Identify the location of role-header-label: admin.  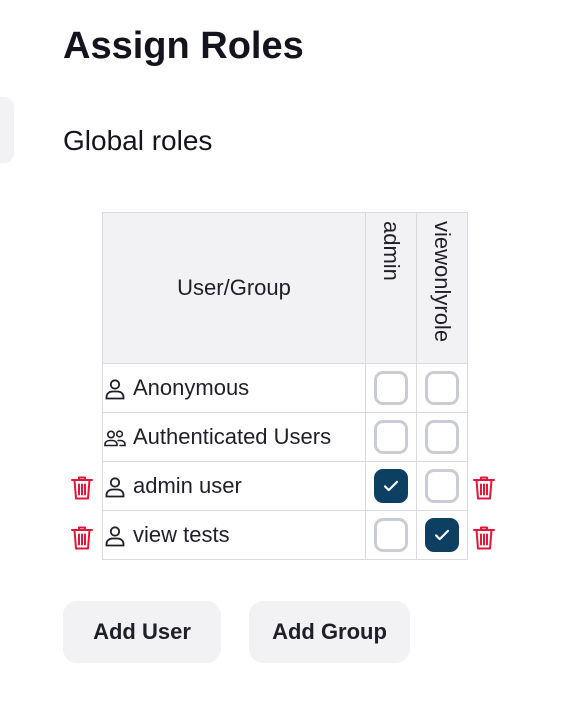
(391, 251).